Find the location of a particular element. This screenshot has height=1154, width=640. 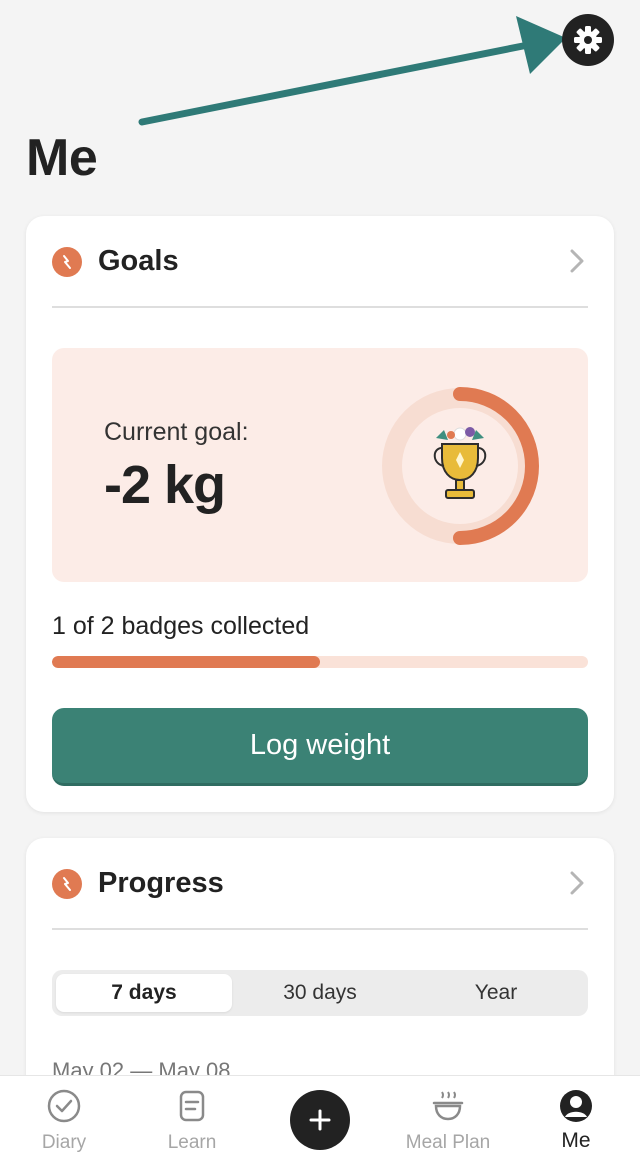

nav-me: Me is located at coordinates (576, 1115).